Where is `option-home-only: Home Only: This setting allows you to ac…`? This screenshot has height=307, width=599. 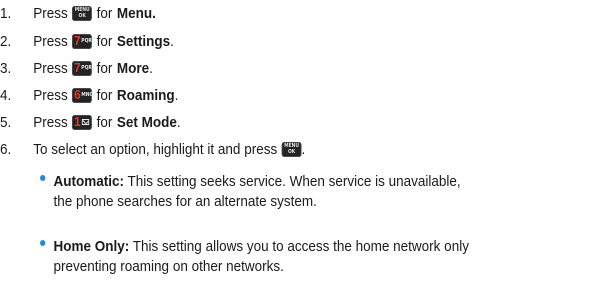 option-home-only: Home Only: This setting allows you to ac… is located at coordinates (254, 257).